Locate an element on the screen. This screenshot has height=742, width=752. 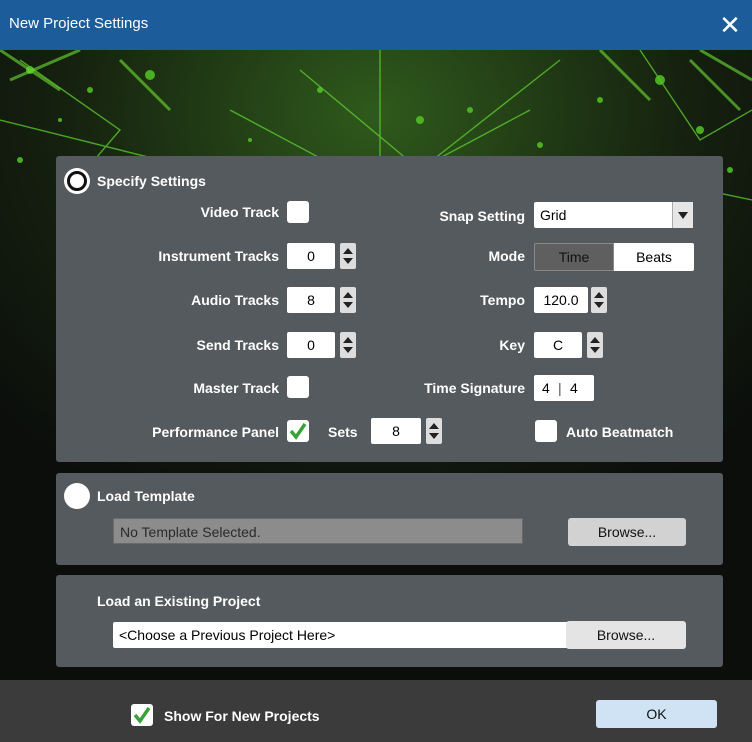
show-for-new-projects-label: Show For New Projects is located at coordinates (242, 716).